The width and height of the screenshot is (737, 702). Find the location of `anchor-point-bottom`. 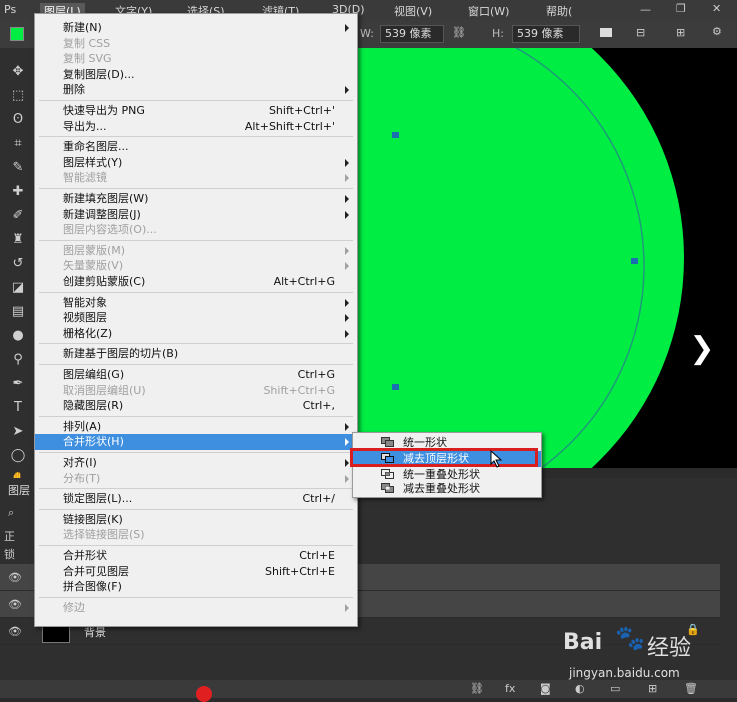

anchor-point-bottom is located at coordinates (395, 387).